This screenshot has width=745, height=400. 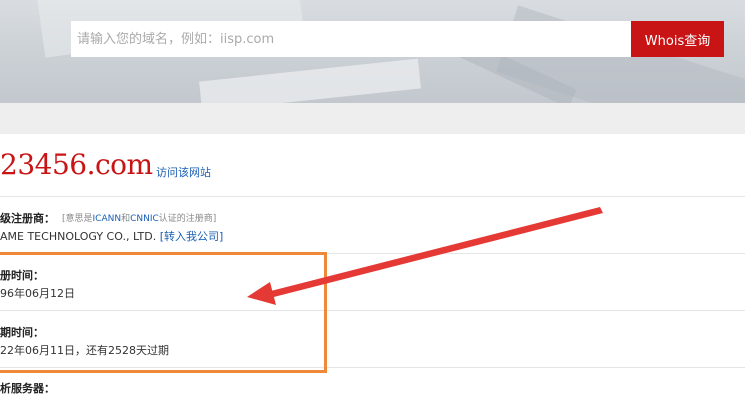 What do you see at coordinates (351, 39) in the screenshot?
I see `domain-search-input` at bounding box center [351, 39].